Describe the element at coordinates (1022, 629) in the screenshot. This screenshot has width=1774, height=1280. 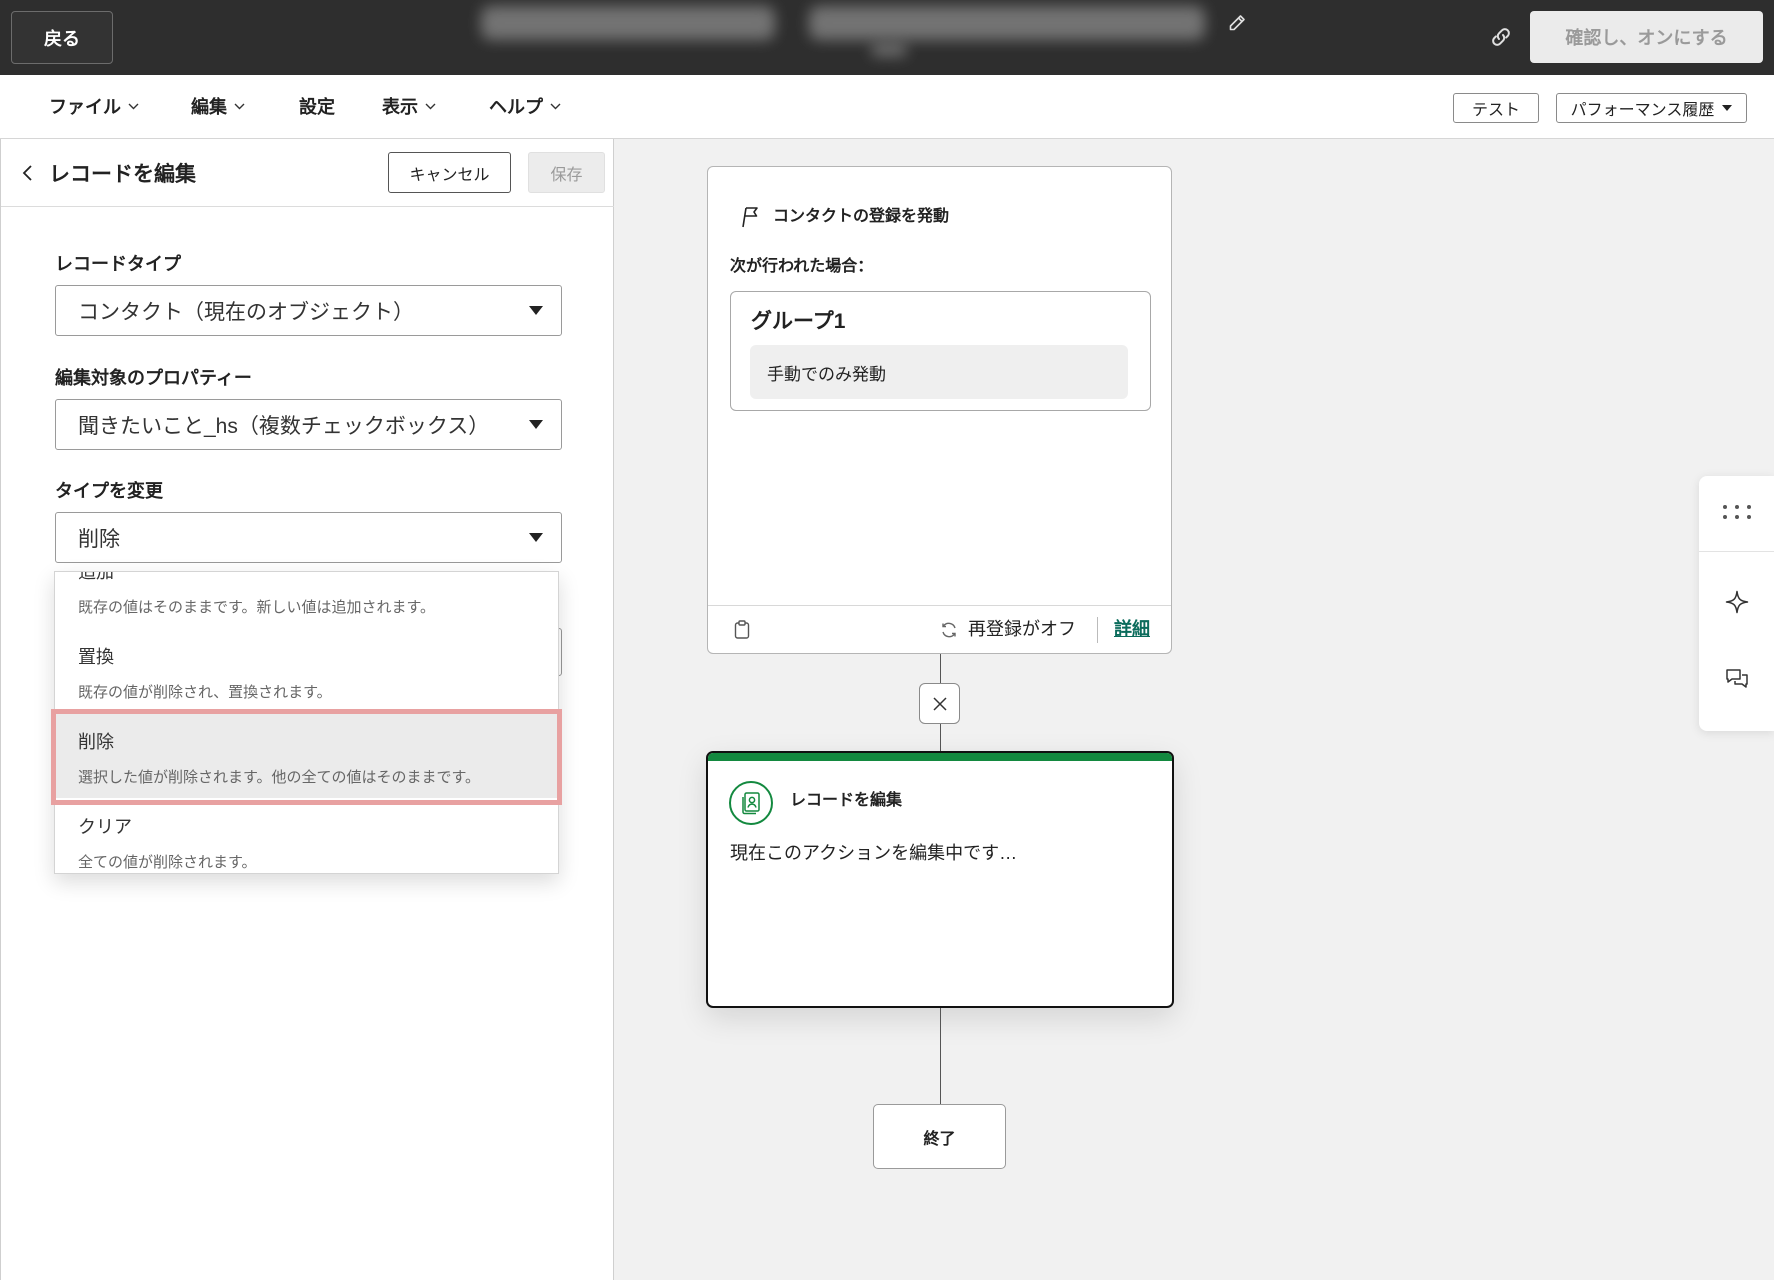
I see `reenrollment-status: 再登録がオフ` at that location.